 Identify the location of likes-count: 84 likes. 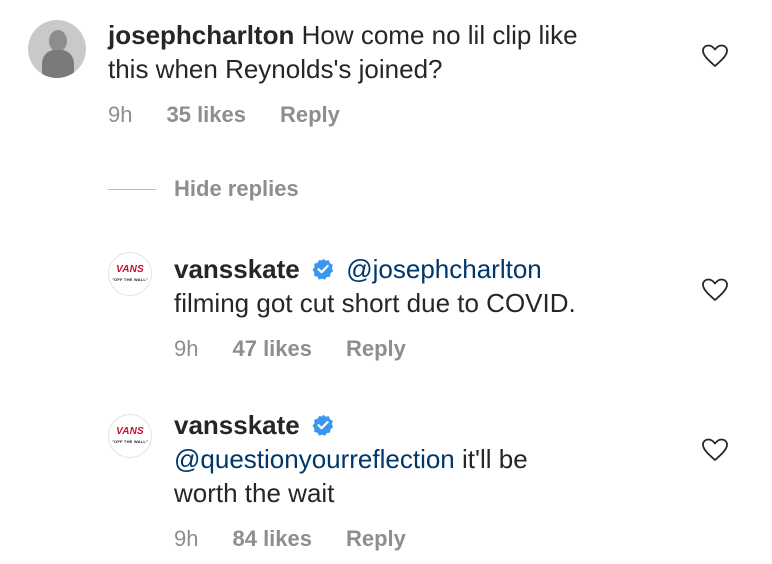
(272, 539).